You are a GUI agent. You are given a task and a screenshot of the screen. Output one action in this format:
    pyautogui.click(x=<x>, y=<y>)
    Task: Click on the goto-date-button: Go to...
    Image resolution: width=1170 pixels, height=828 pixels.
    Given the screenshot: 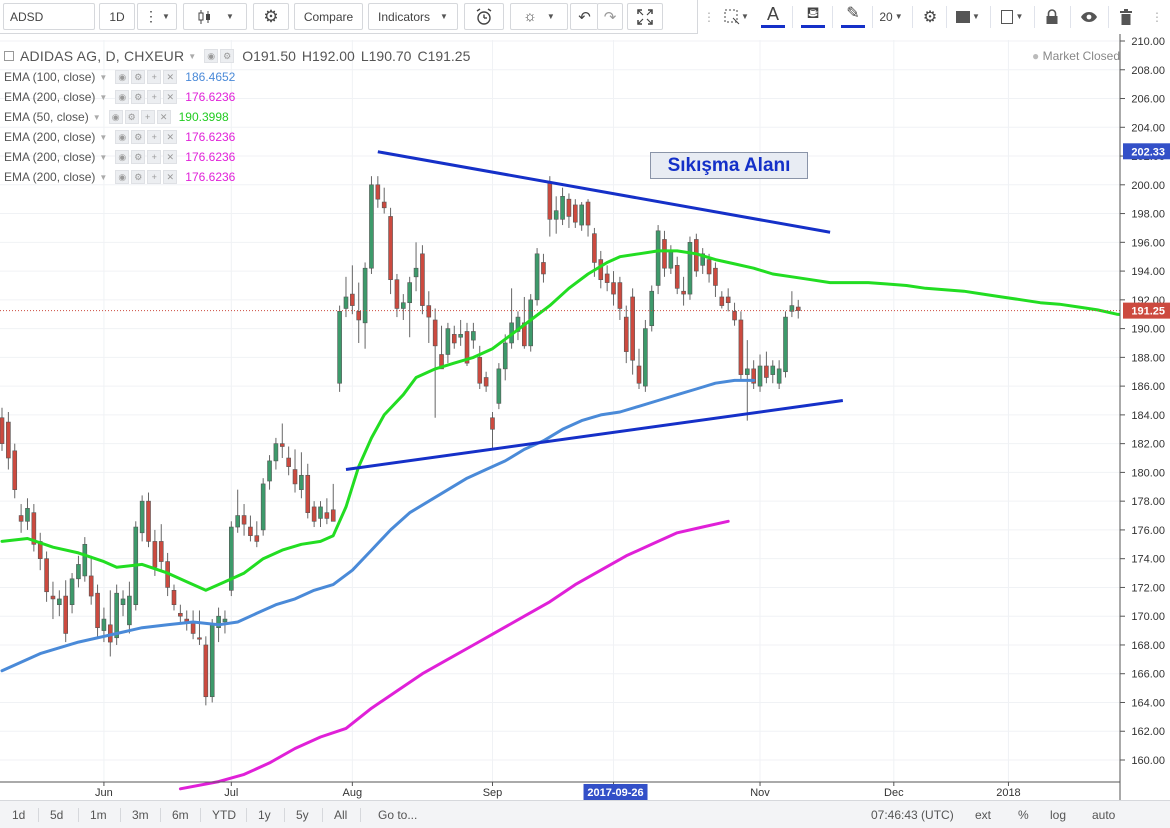 What is the action you would take?
    pyautogui.click(x=397, y=815)
    